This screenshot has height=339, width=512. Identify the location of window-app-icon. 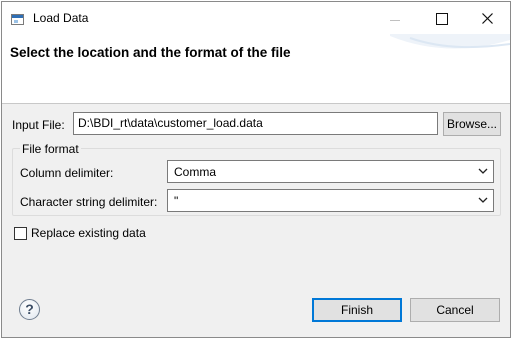
(17, 19).